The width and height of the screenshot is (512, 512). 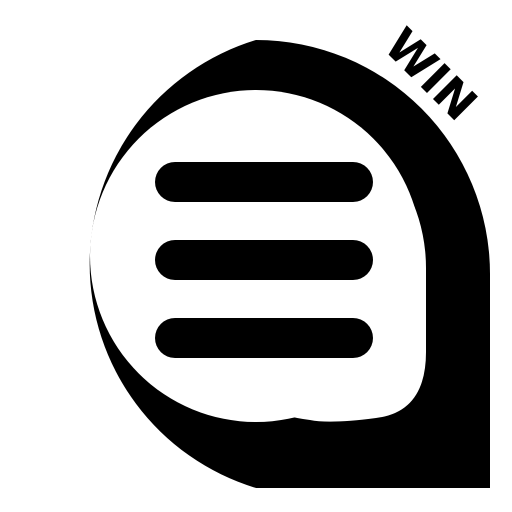 I want to click on menu-bar-bottom, so click(x=264, y=338).